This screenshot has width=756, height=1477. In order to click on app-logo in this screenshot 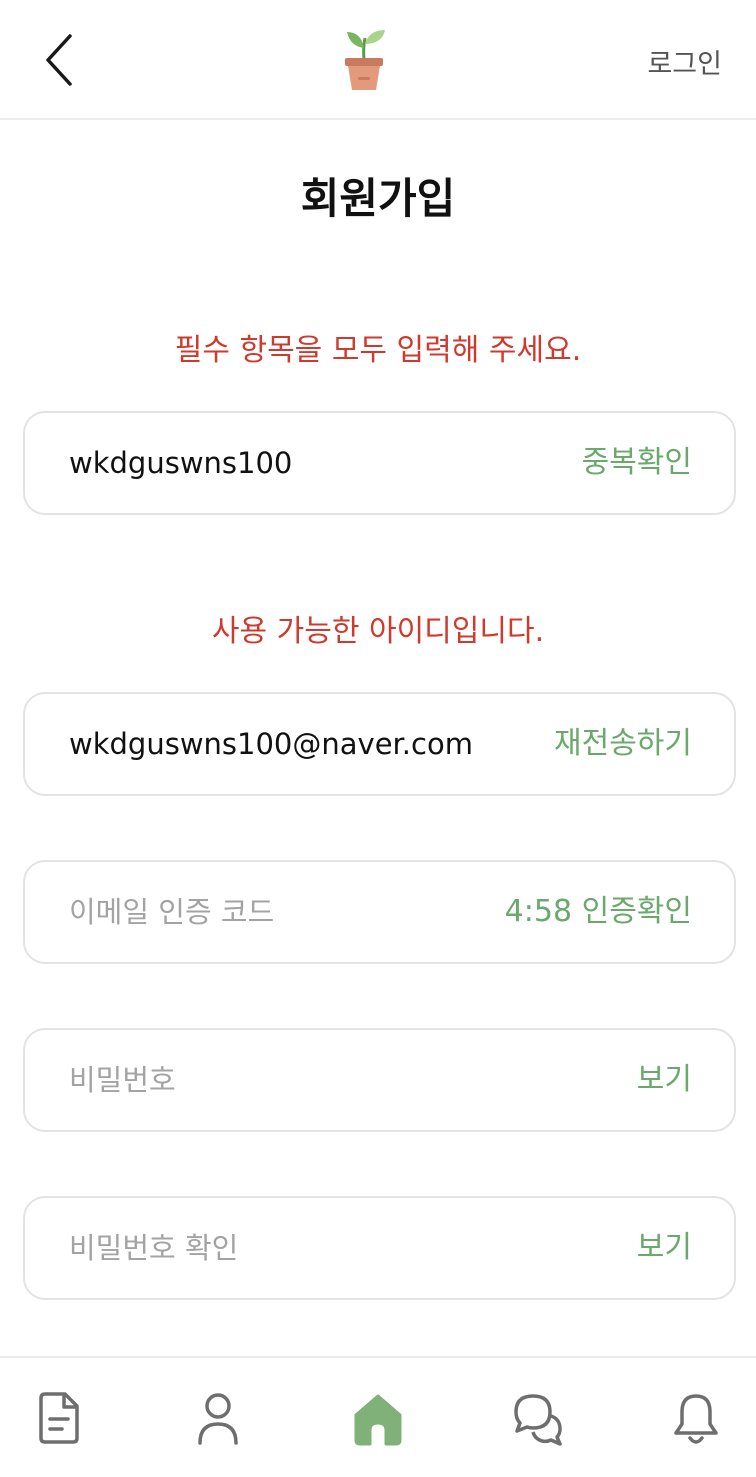, I will do `click(364, 59)`.